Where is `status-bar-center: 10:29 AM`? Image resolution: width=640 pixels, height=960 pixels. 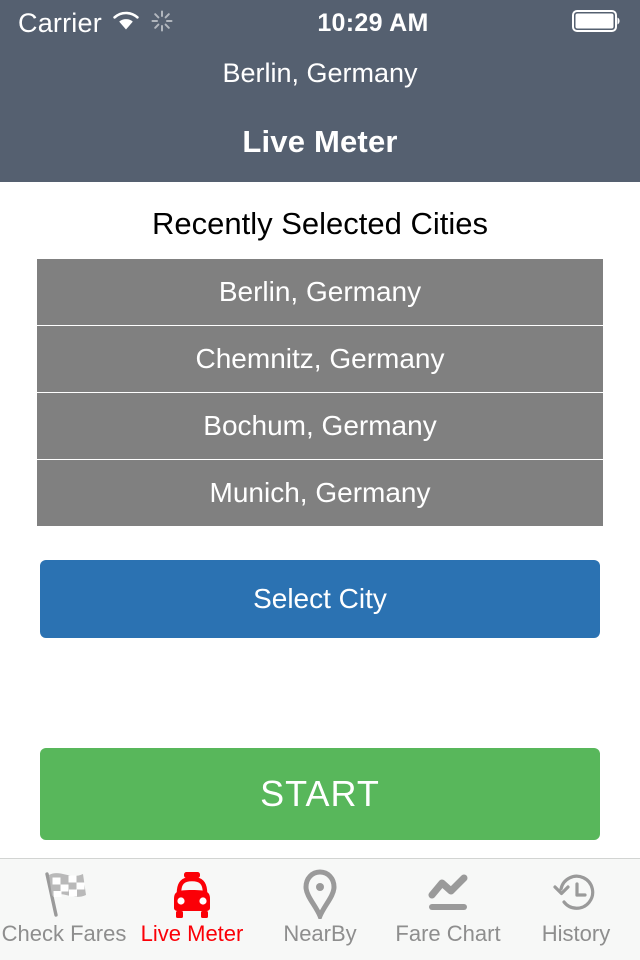
status-bar-center: 10:29 AM is located at coordinates (373, 23).